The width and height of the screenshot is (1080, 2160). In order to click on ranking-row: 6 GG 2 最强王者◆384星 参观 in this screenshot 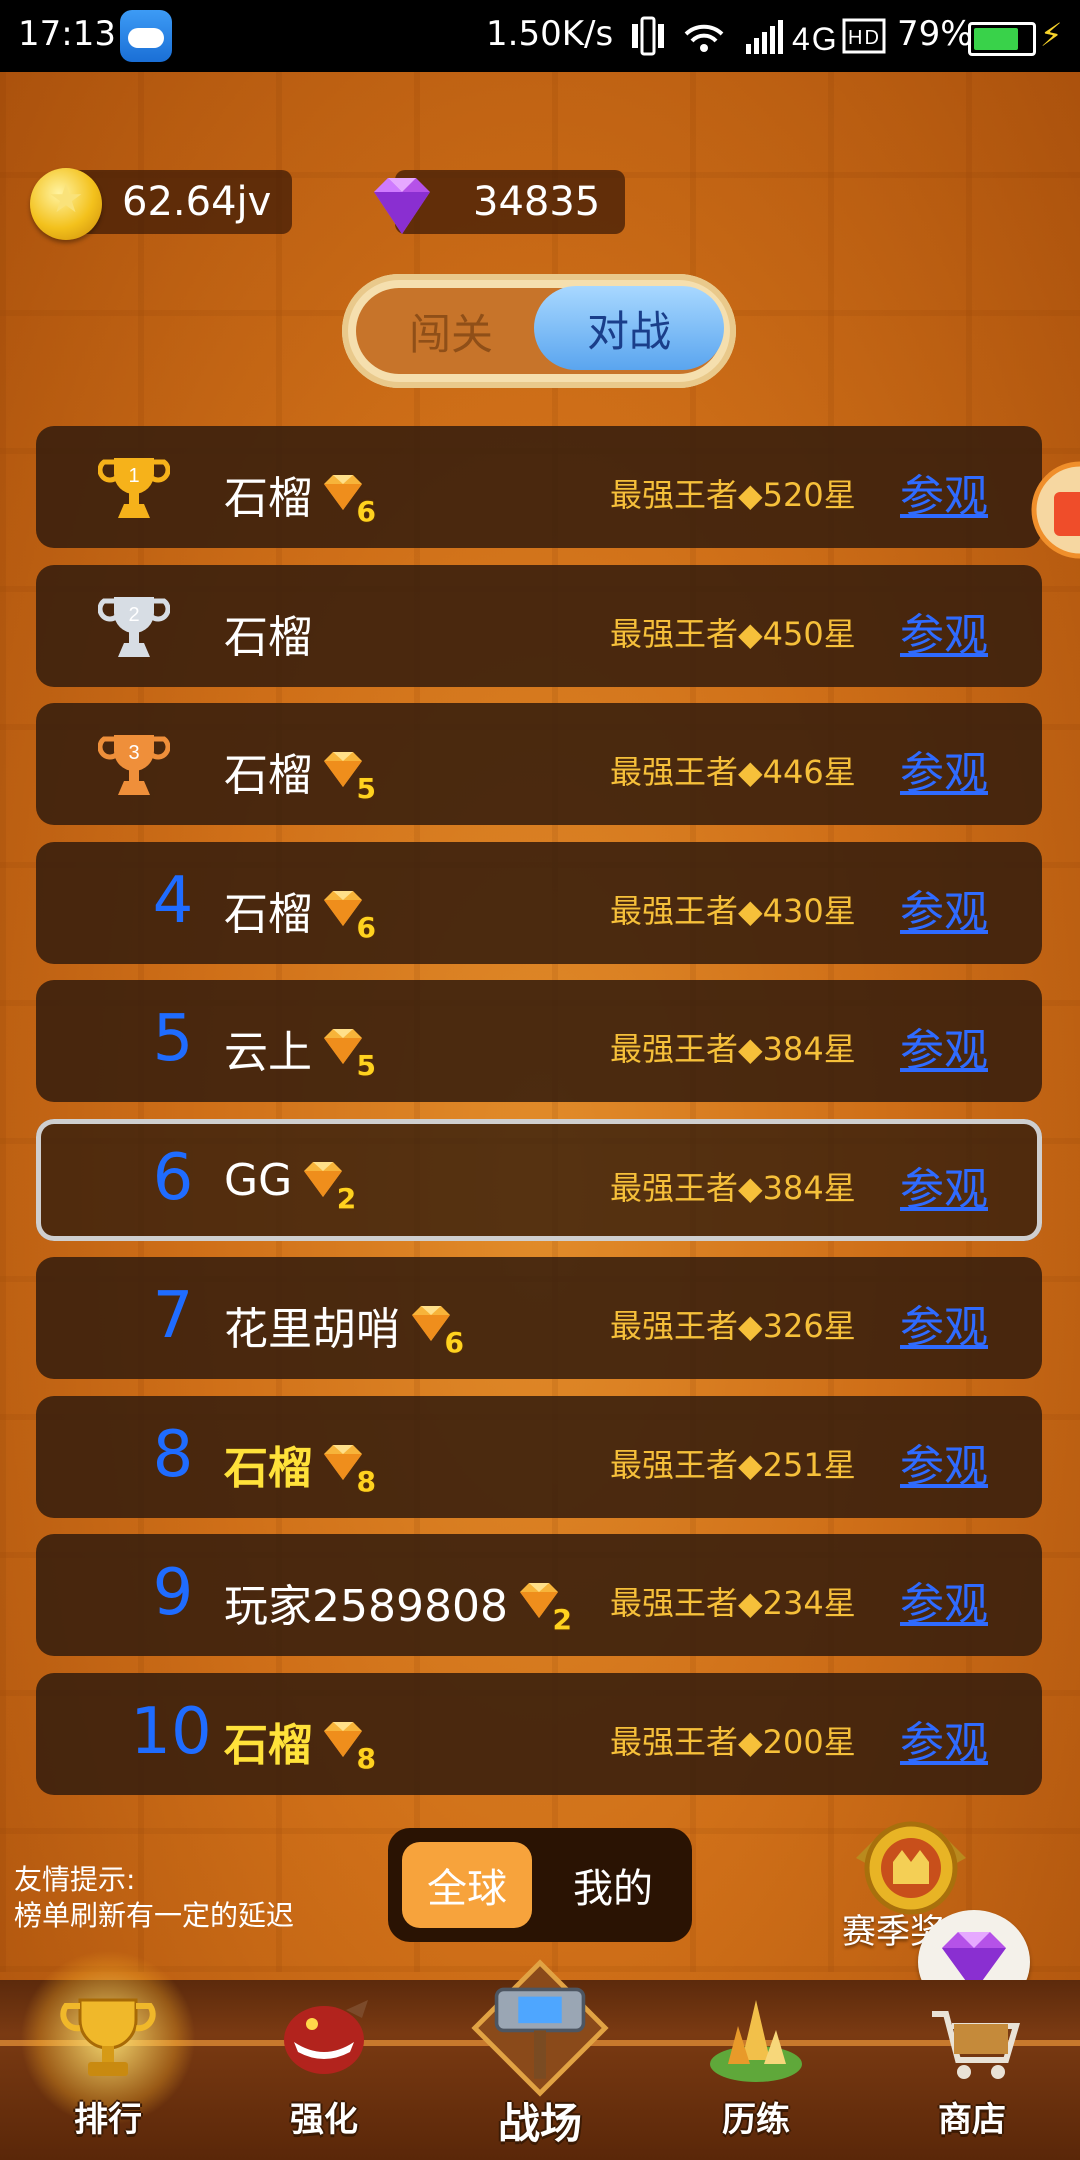, I will do `click(539, 1180)`.